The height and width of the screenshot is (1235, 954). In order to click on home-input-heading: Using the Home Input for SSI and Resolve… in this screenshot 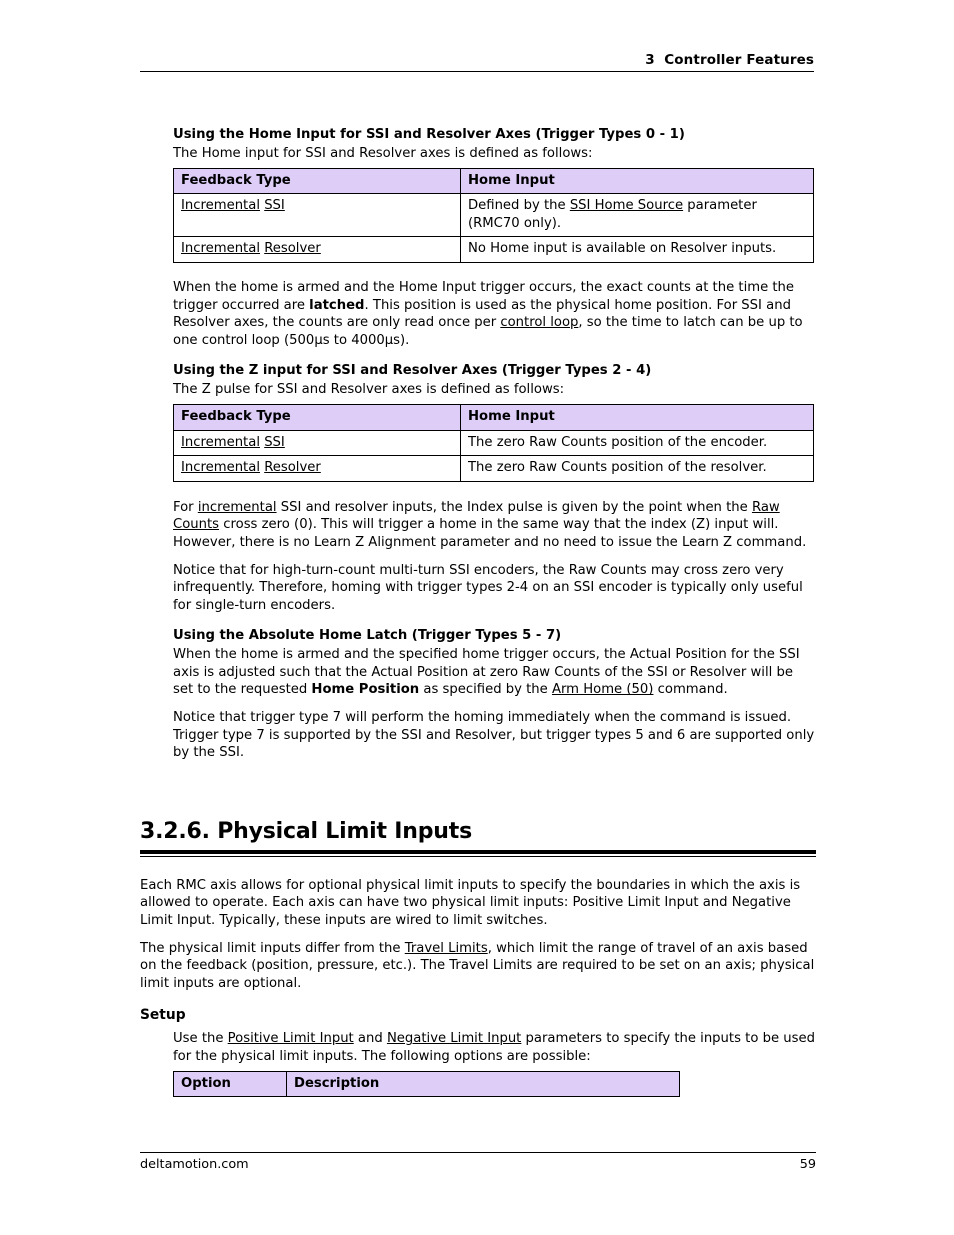, I will do `click(429, 134)`.